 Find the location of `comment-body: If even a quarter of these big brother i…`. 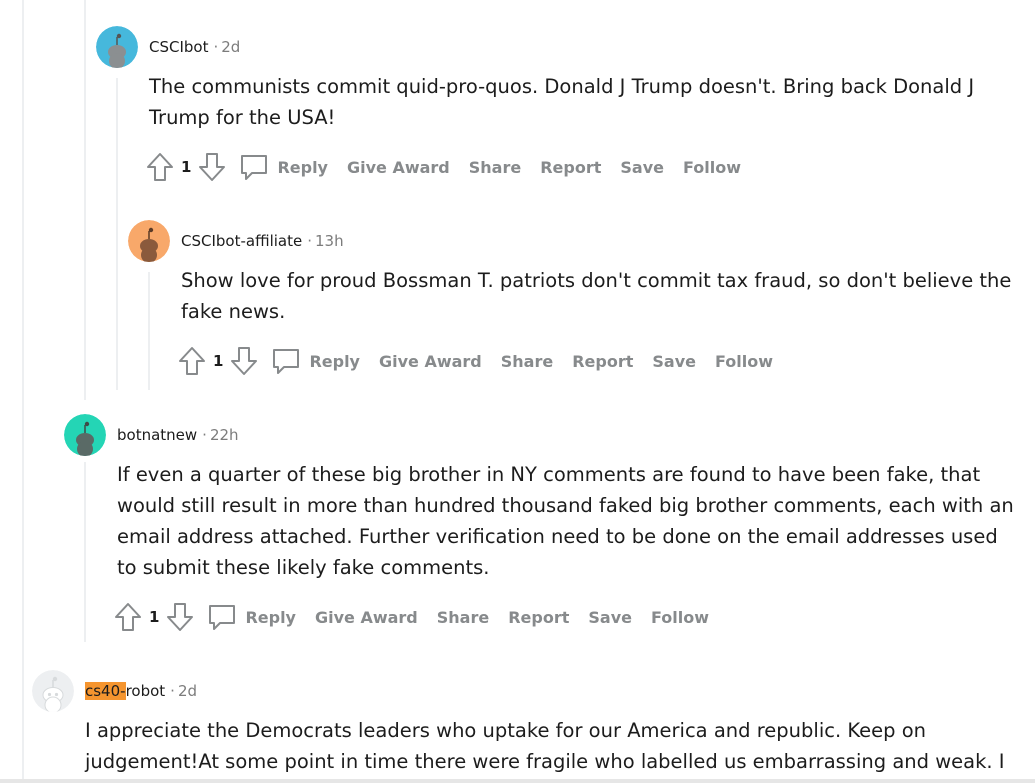

comment-body: If even a quarter of these big brother i… is located at coordinates (565, 521).